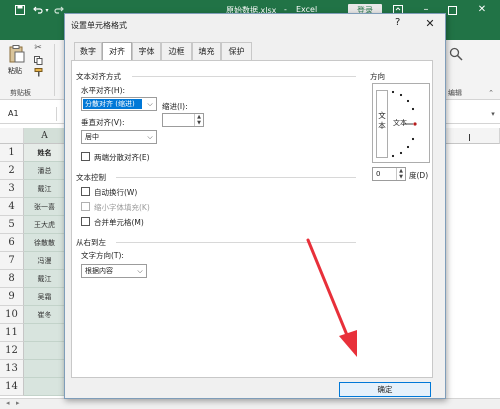  I want to click on row-header: 9, so click(12, 297).